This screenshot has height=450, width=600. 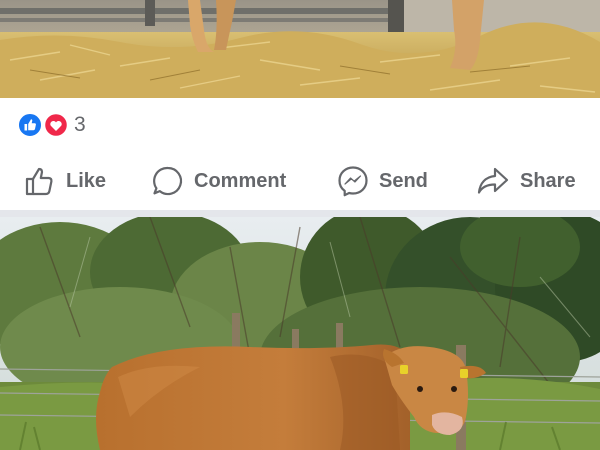 I want to click on send-label: Send, so click(x=403, y=180).